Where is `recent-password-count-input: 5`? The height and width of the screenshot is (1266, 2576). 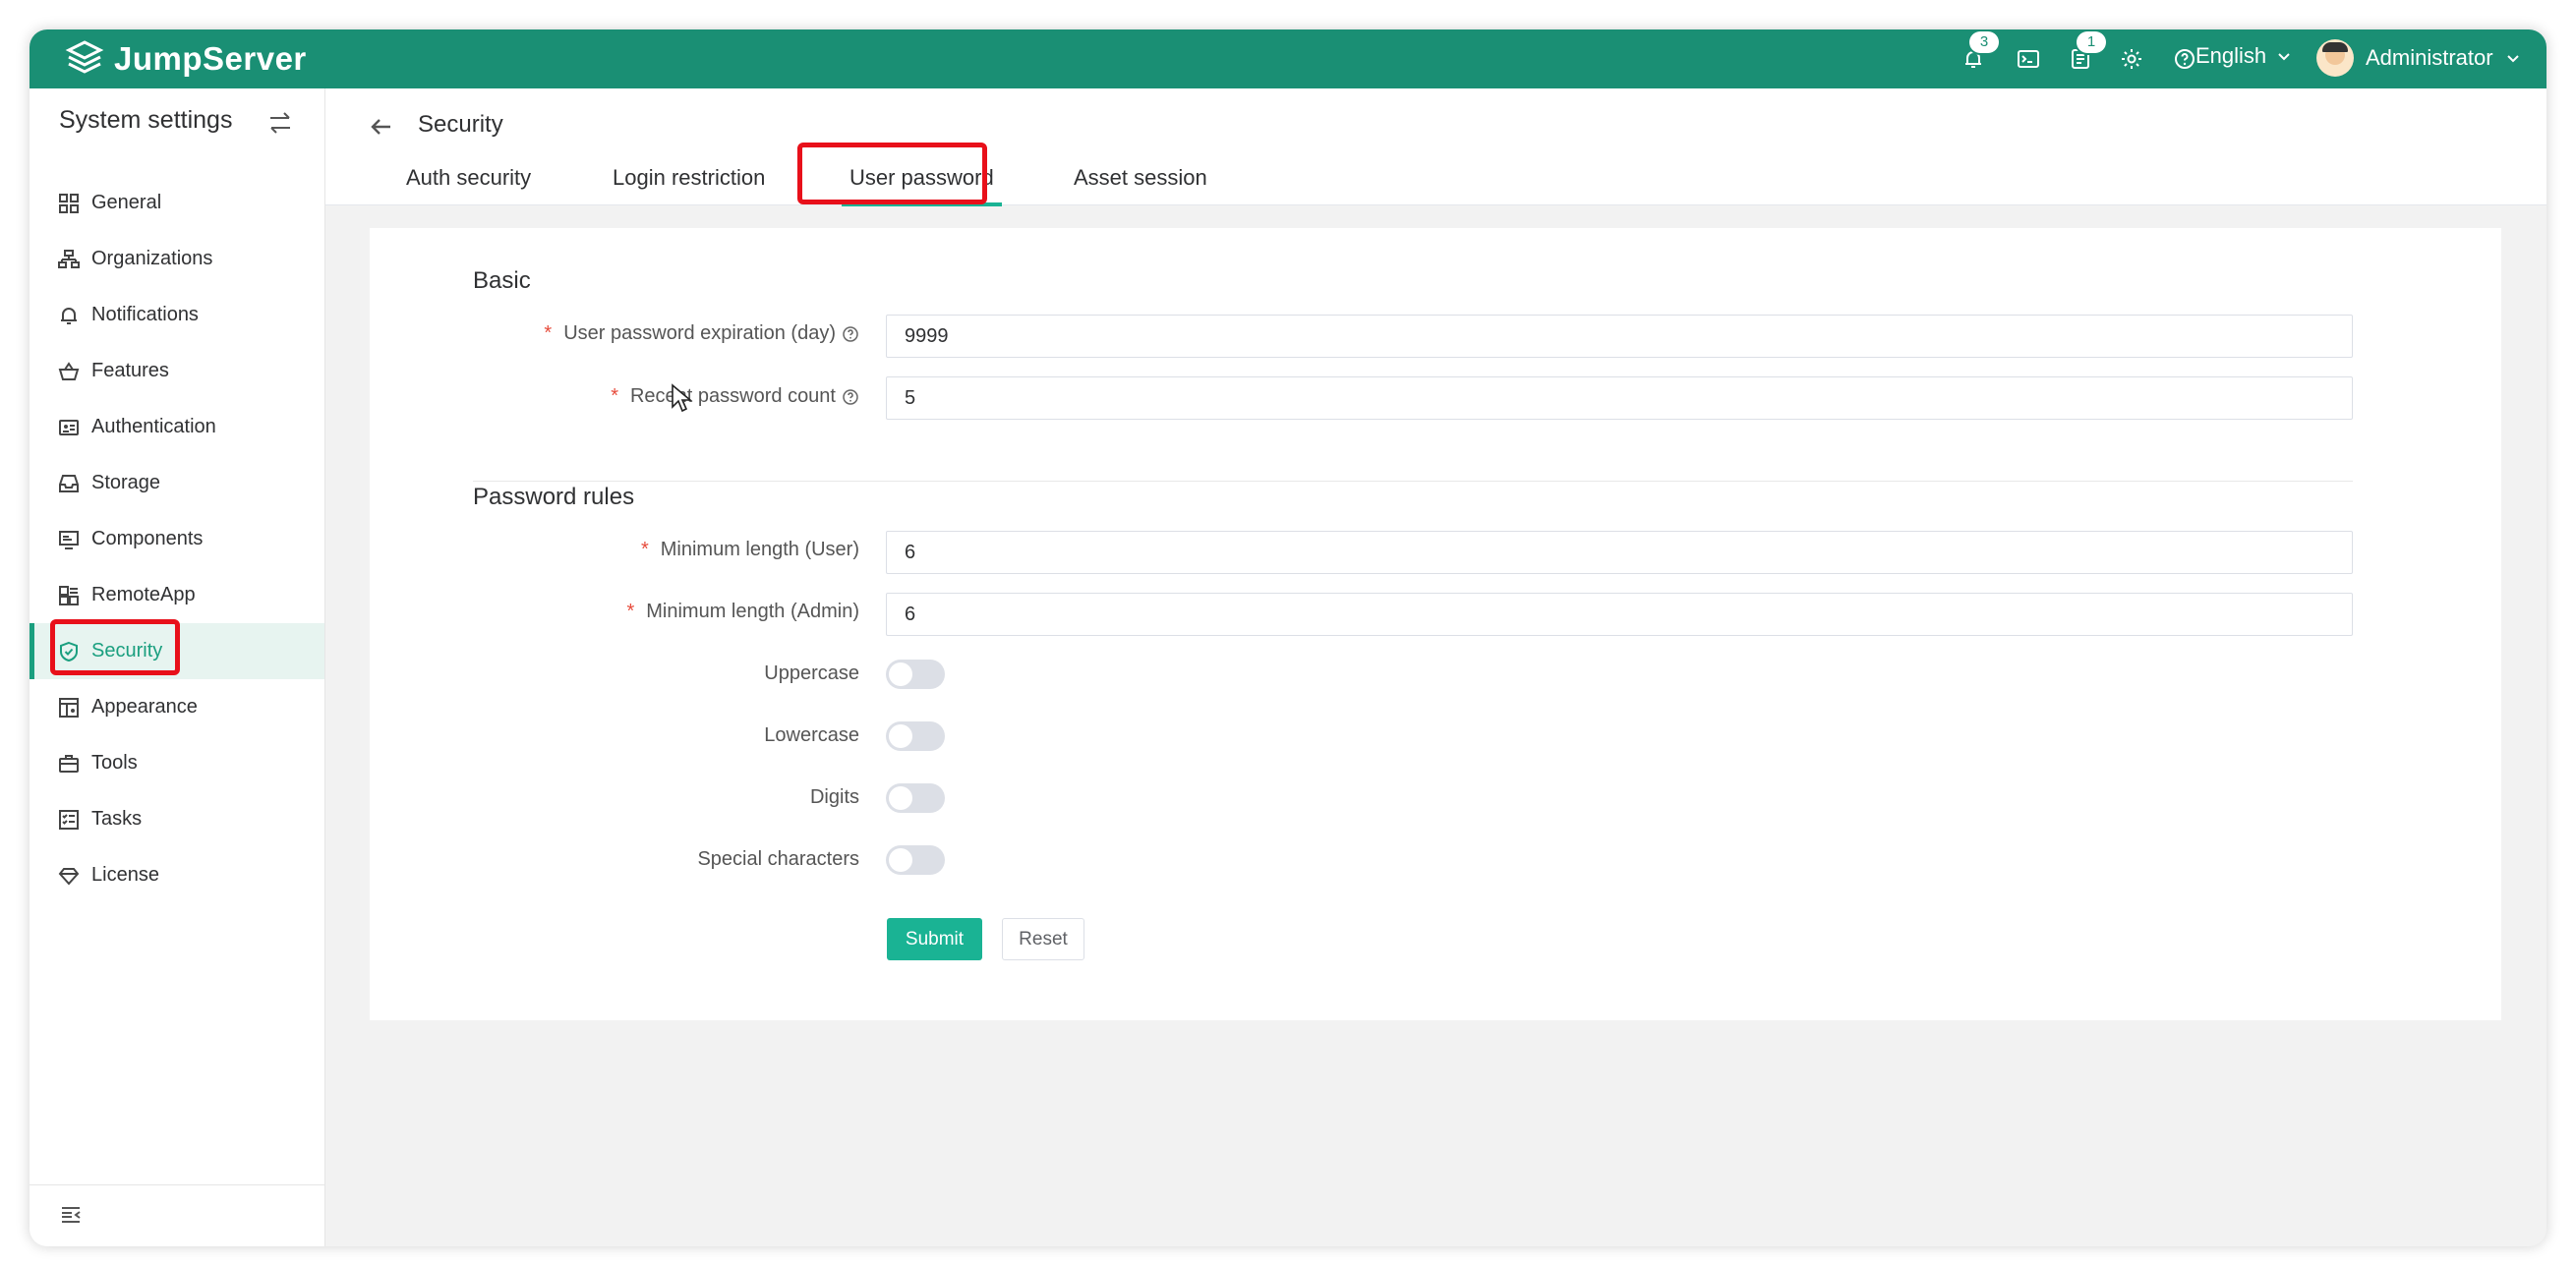
recent-password-count-input: 5 is located at coordinates (1619, 398).